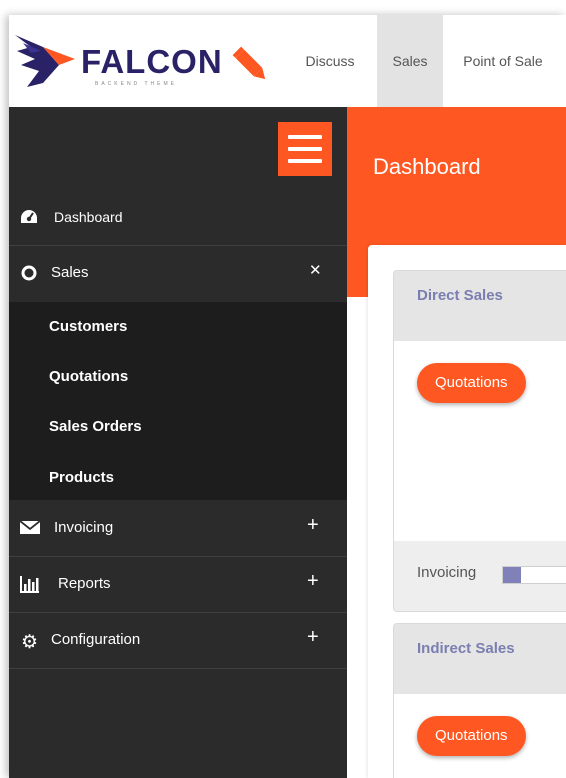  Describe the element at coordinates (45, 61) in the screenshot. I see `falcon-bird-icon` at that location.